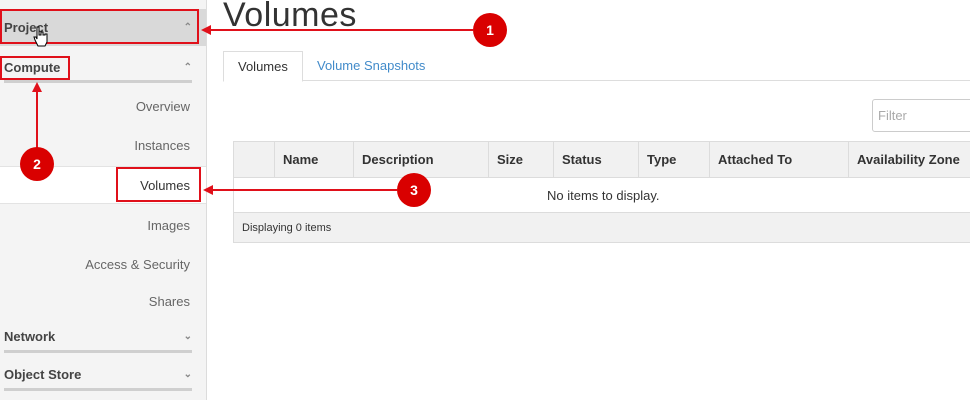  What do you see at coordinates (490, 30) in the screenshot?
I see `step-badge-1: 1` at bounding box center [490, 30].